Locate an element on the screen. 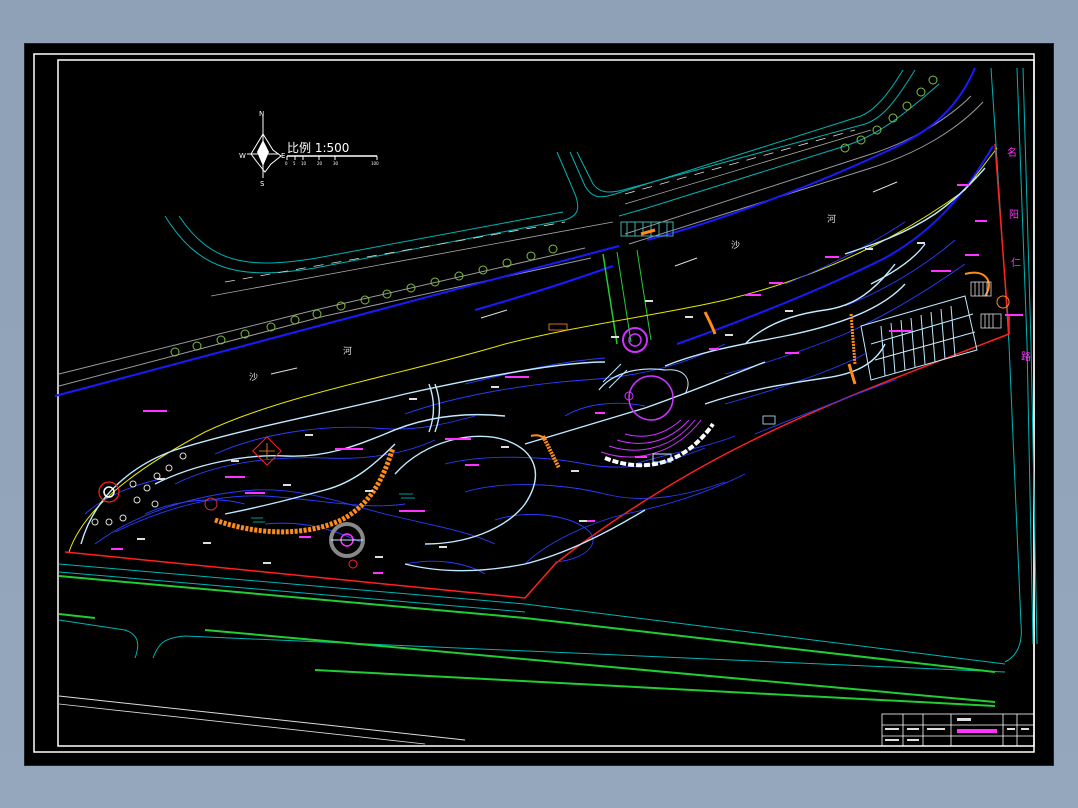  water-features is located at coordinates (333, 508).